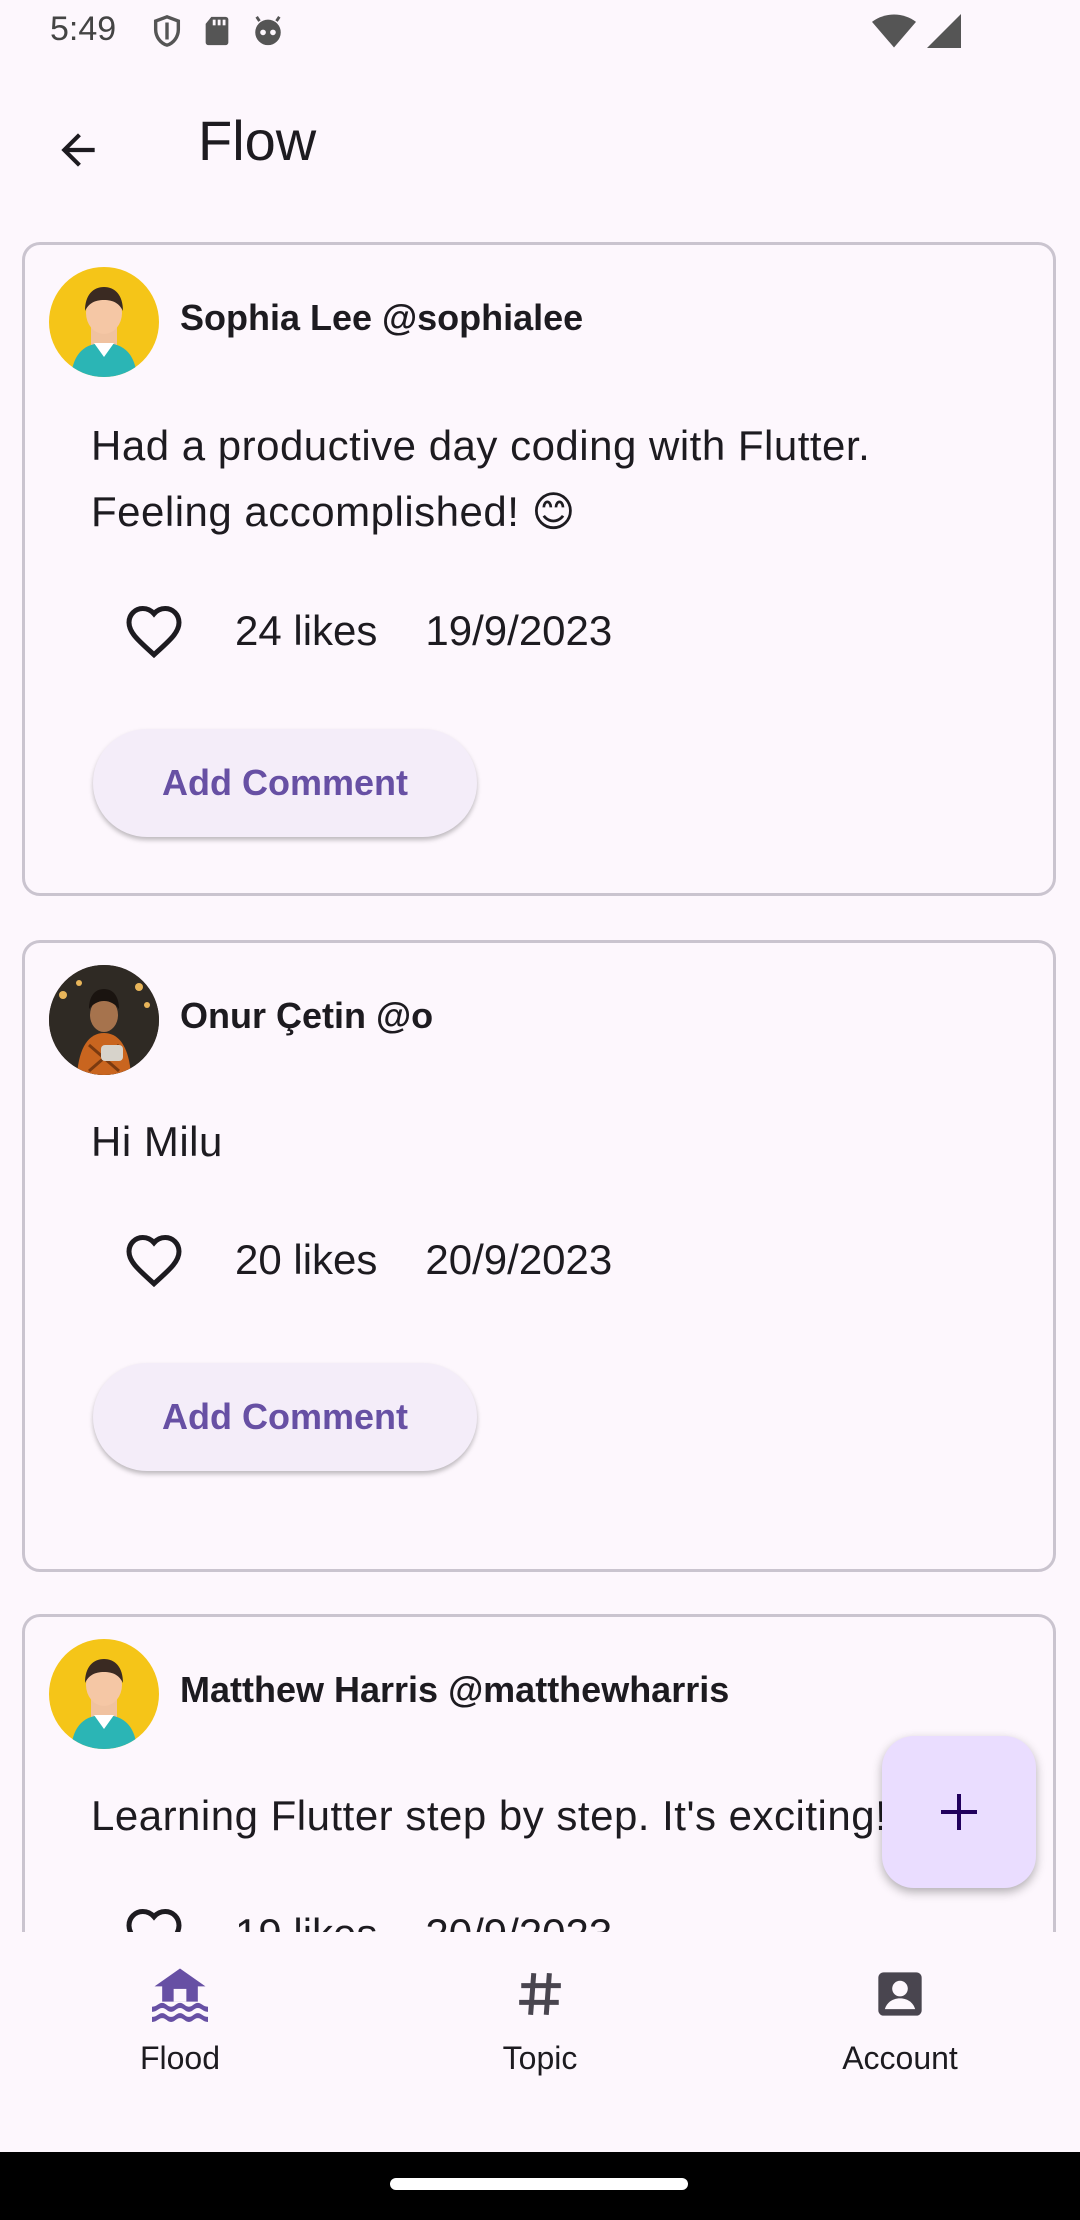  Describe the element at coordinates (180, 2028) in the screenshot. I see `nav-item-flood: Flood` at that location.